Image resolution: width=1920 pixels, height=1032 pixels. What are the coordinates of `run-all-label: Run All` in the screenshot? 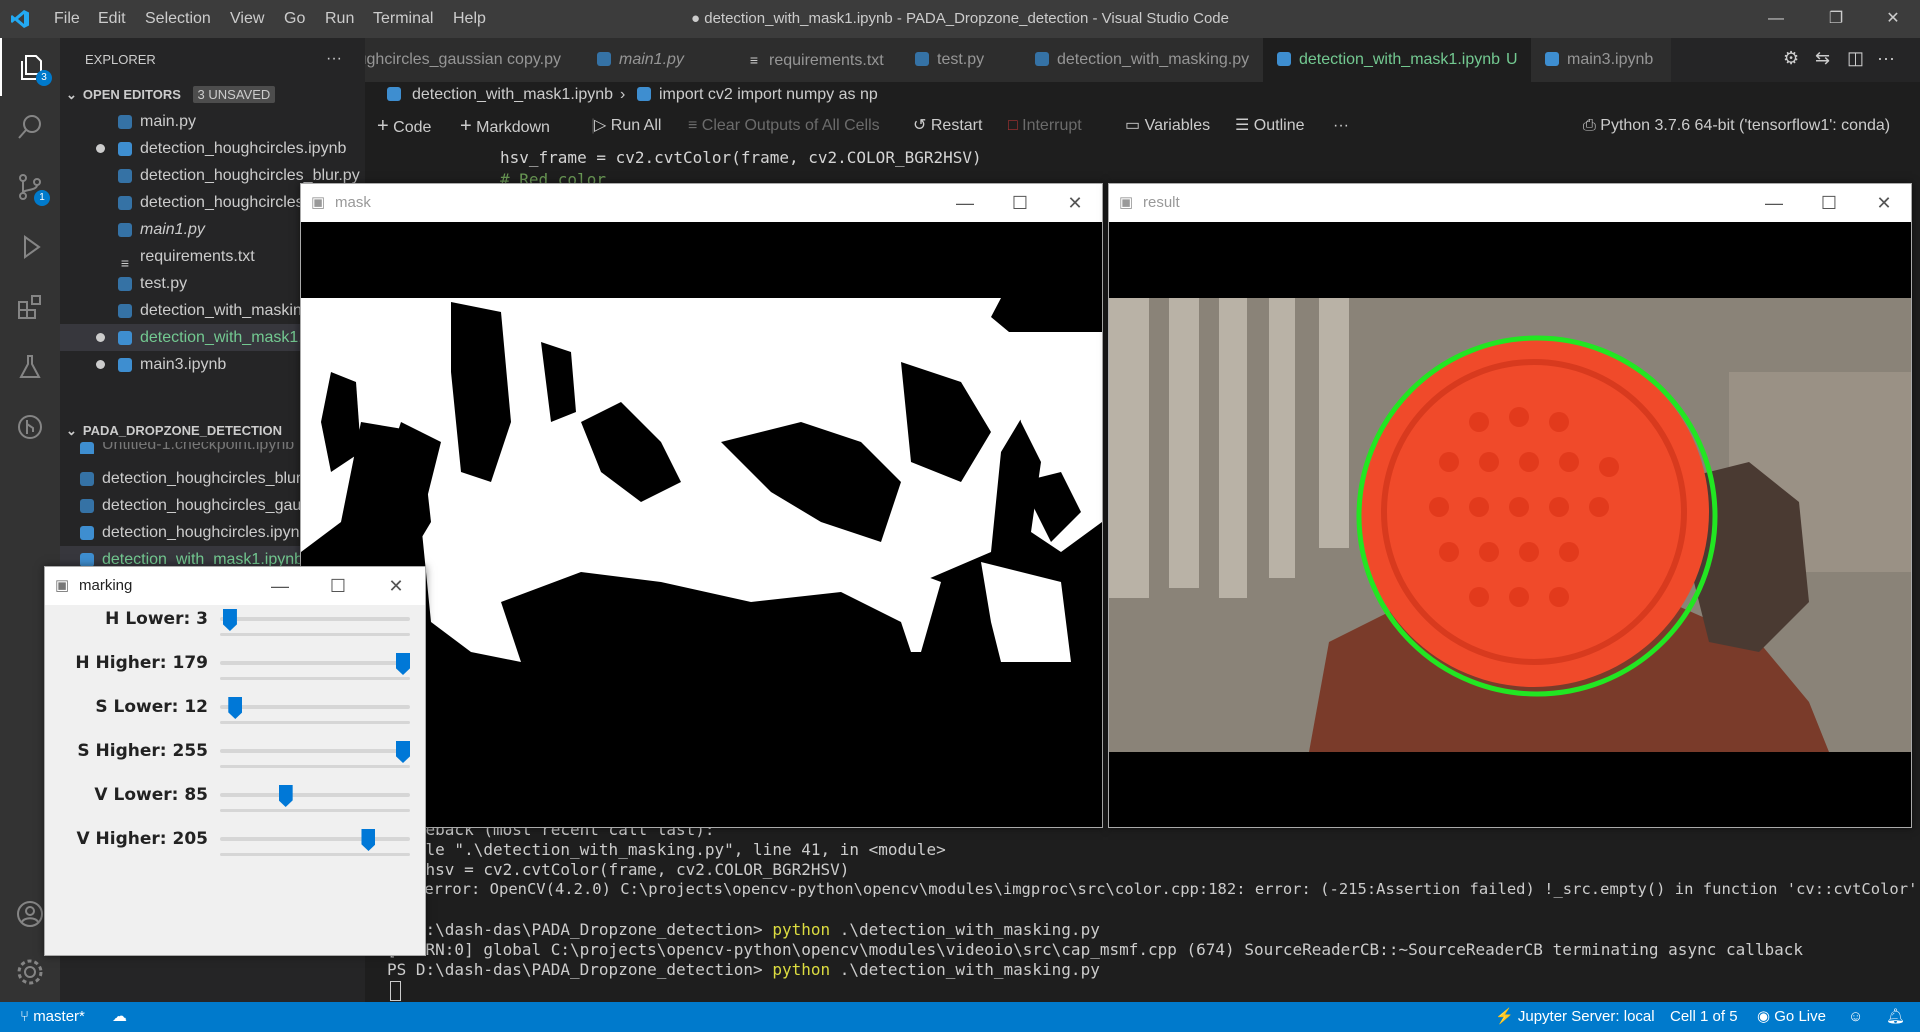 It's located at (636, 125).